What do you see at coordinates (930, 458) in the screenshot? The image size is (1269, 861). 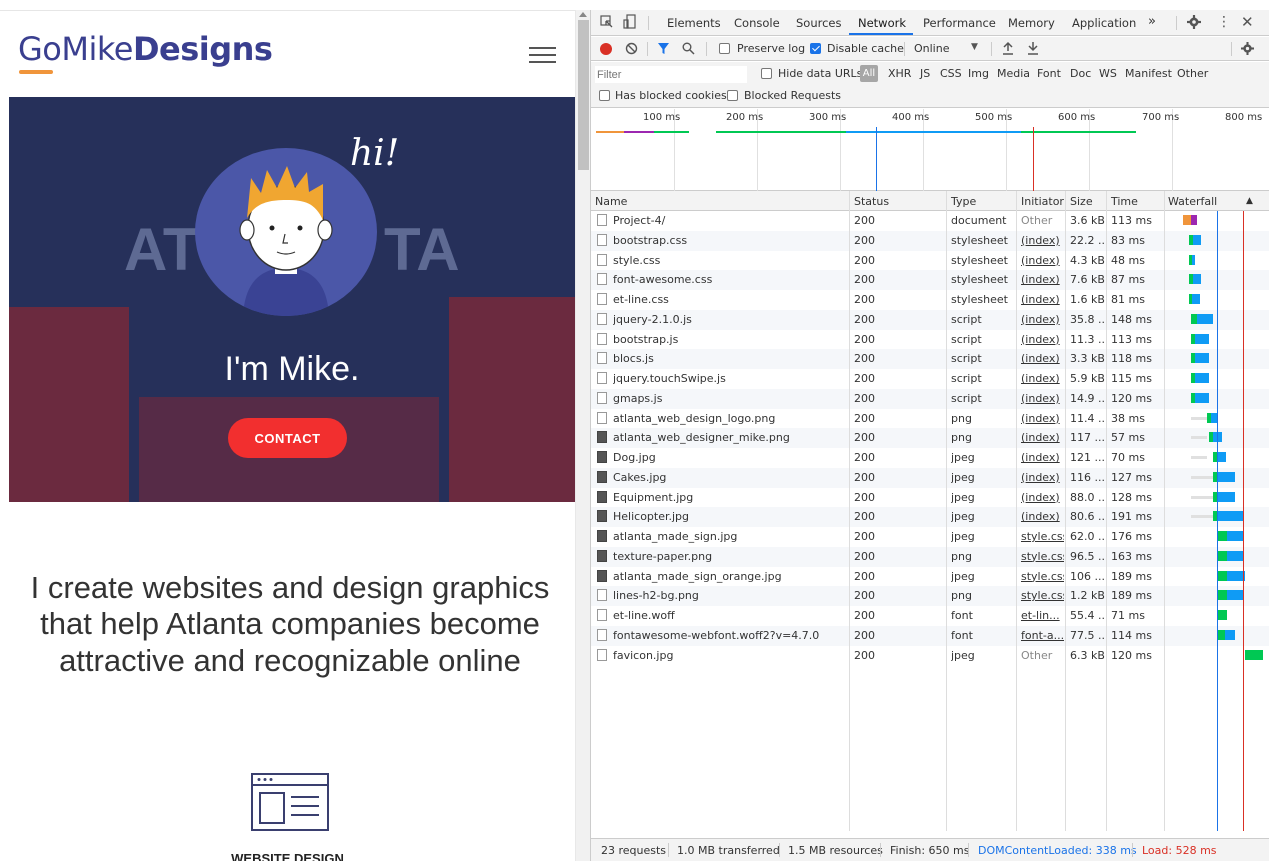 I see `table-row: Dog.jpg 200 jpeg (index) 121 ... 70 ms` at bounding box center [930, 458].